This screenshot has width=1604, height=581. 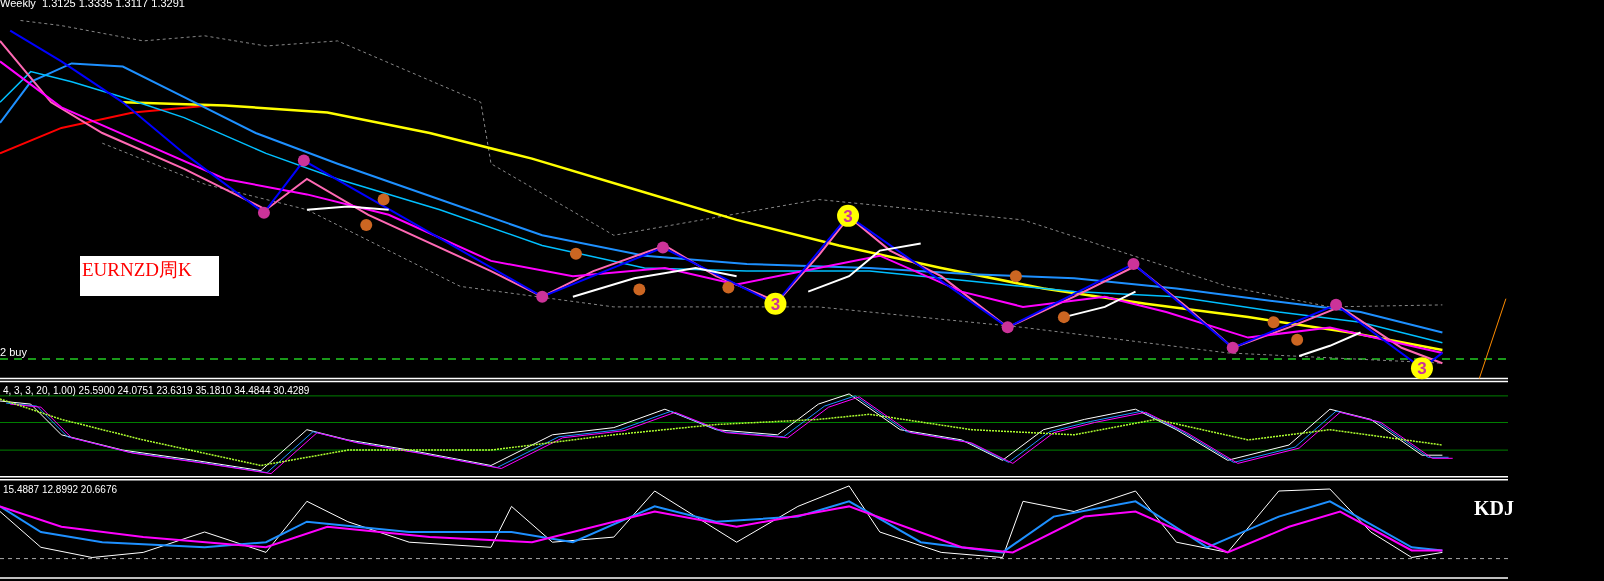 I want to click on signal-line, so click(x=1330, y=344).